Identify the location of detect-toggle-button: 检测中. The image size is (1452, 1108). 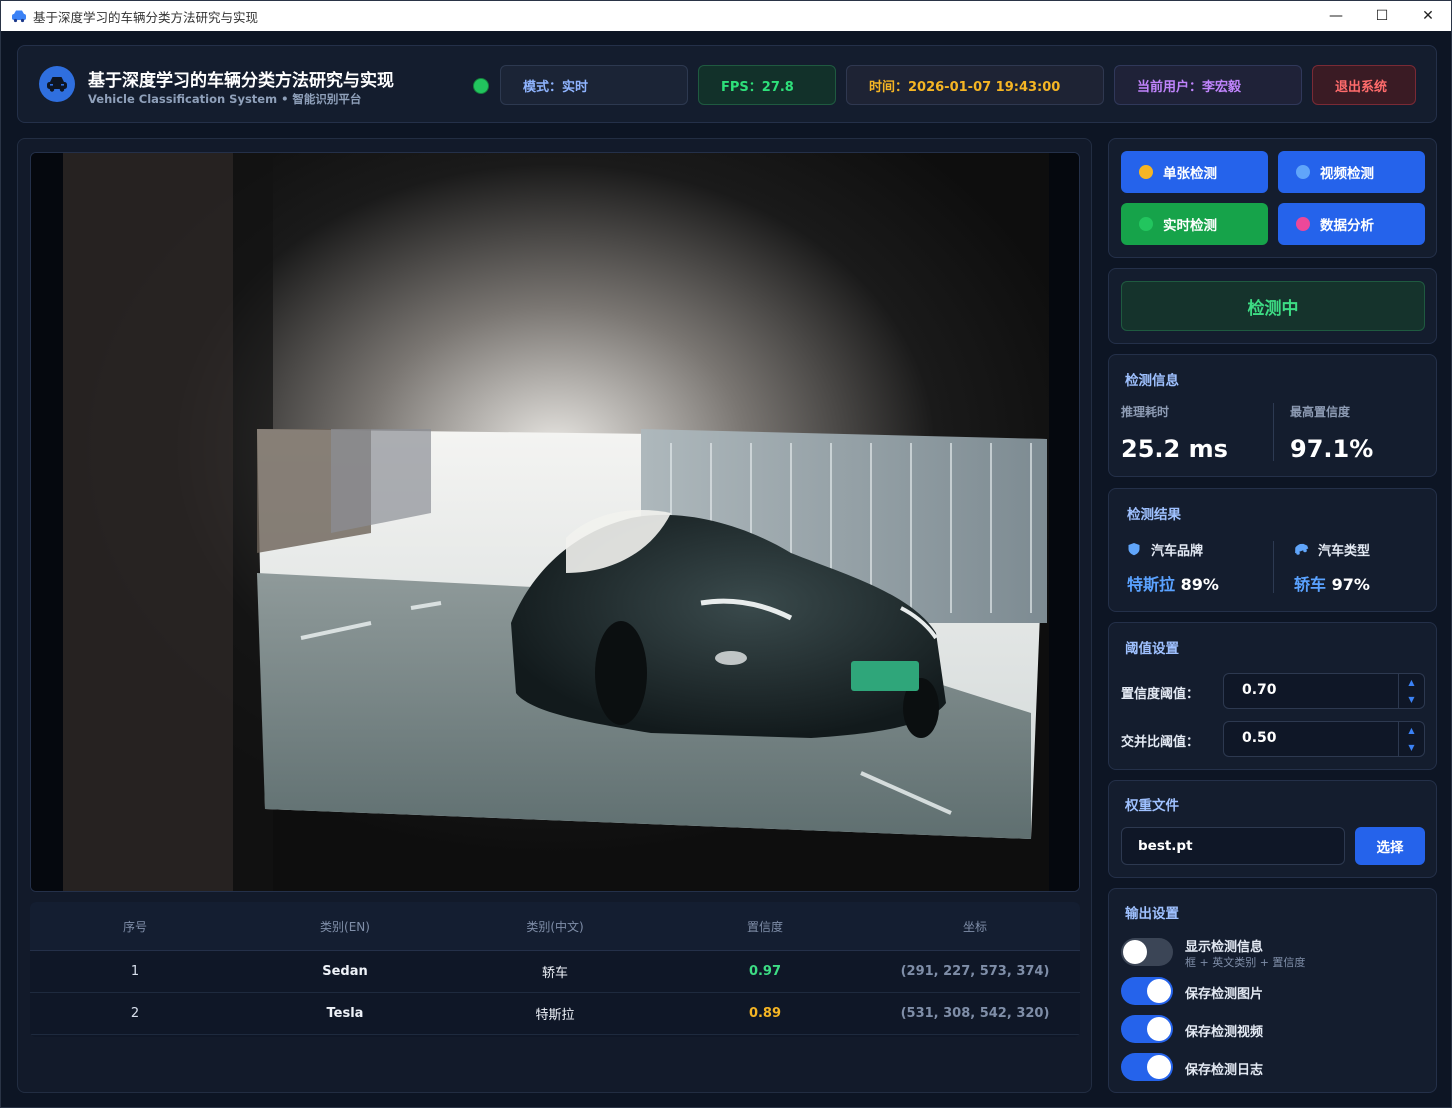
(1273, 306).